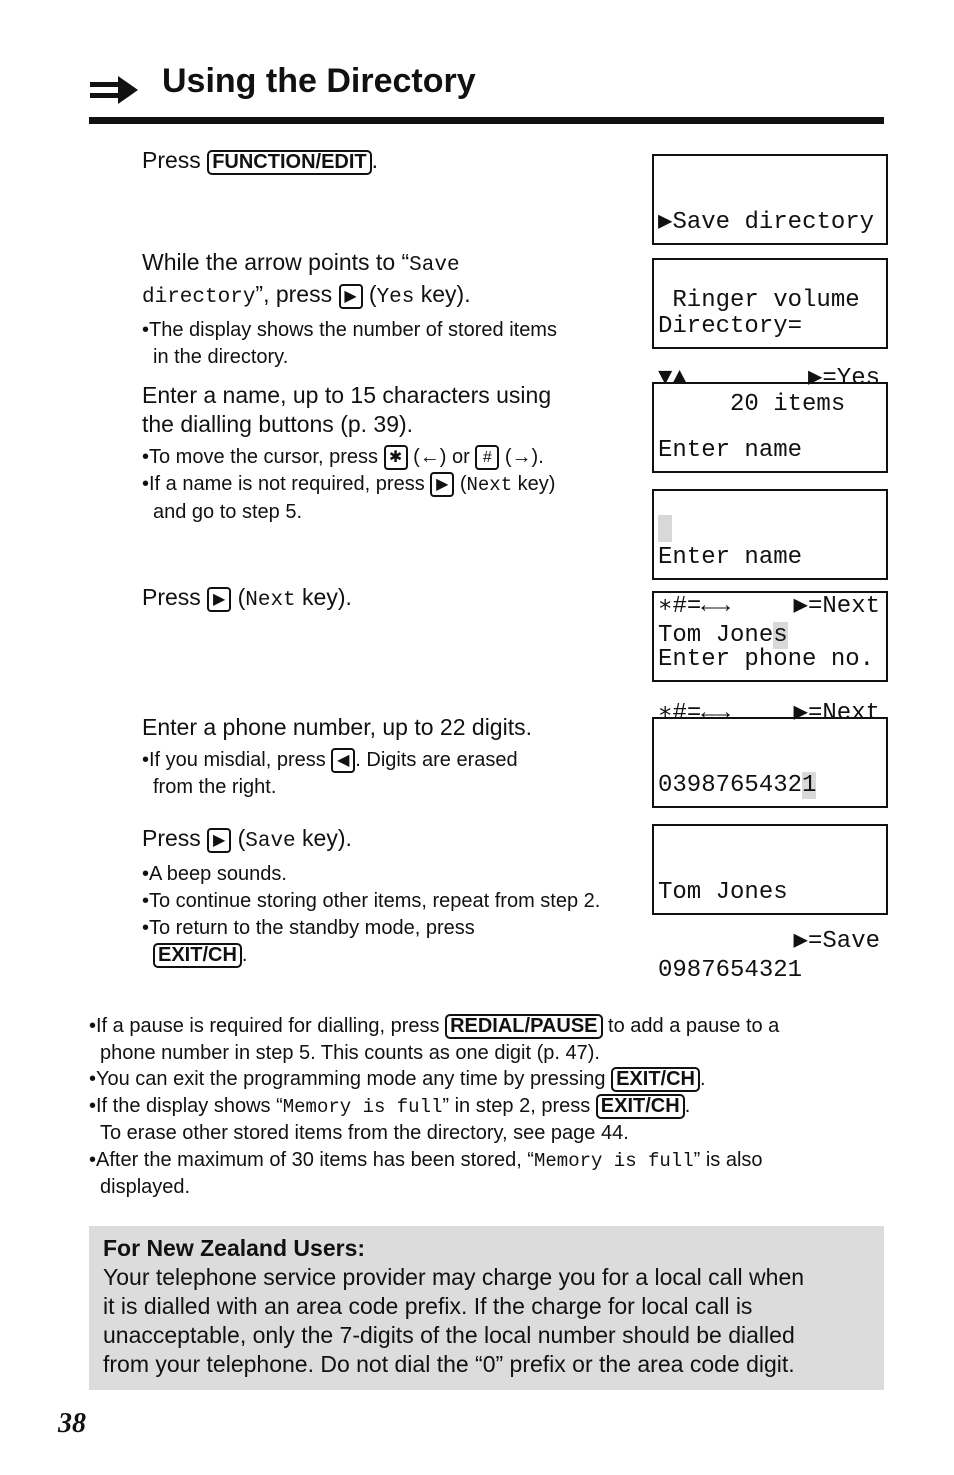  What do you see at coordinates (770, 501) in the screenshot?
I see `lcd-display-3: Enter name ∗#=←→ ▶=Next` at bounding box center [770, 501].